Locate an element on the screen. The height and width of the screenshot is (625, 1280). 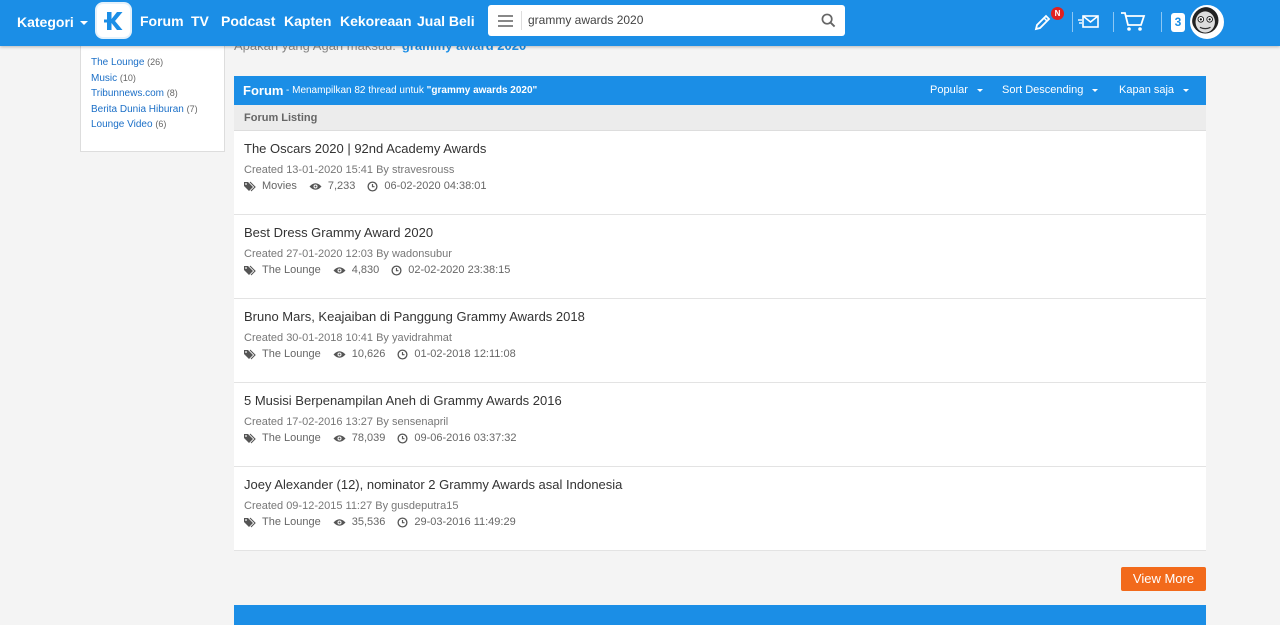
sort-label: Sort Descending is located at coordinates (1043, 90).